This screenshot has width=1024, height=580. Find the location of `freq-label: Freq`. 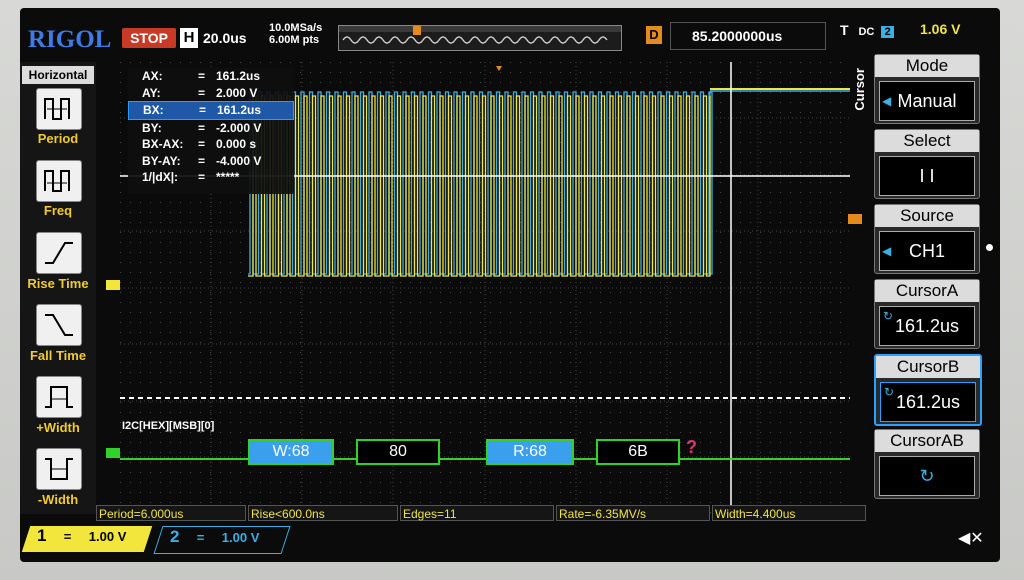

freq-label: Freq is located at coordinates (58, 210).